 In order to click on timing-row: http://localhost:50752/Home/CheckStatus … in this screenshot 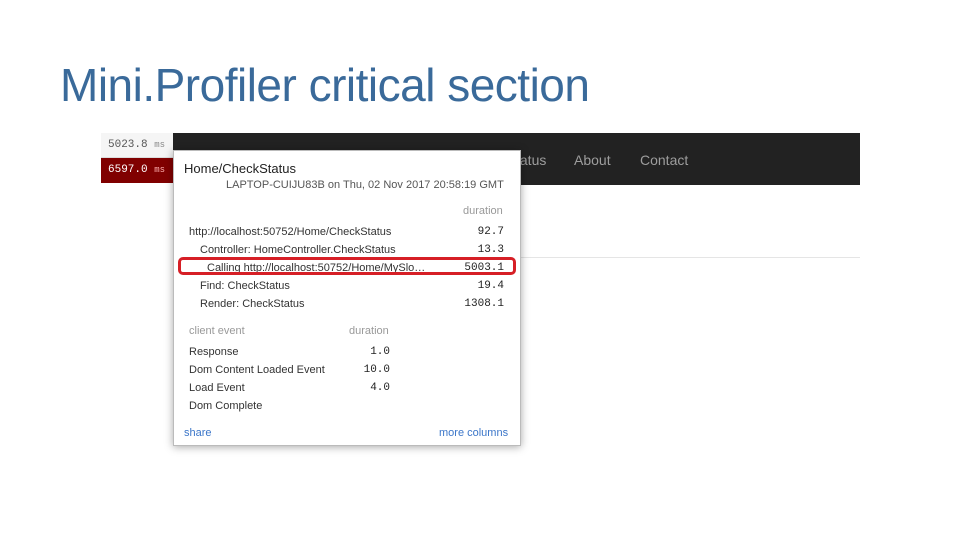, I will do `click(347, 232)`.